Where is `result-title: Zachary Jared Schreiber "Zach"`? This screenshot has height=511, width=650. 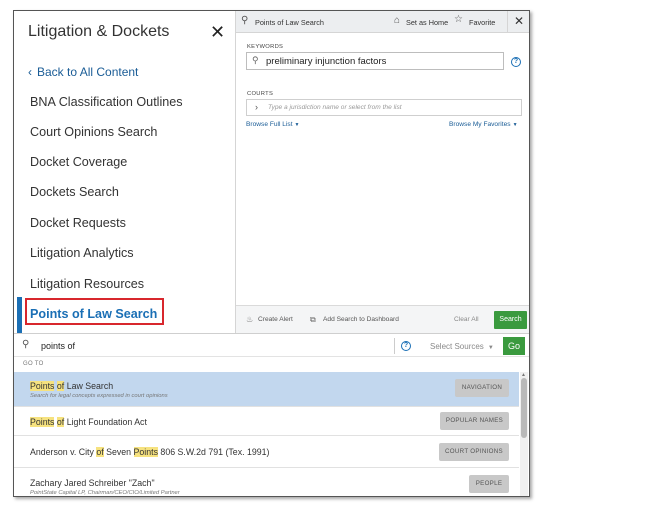 result-title: Zachary Jared Schreiber "Zach" is located at coordinates (92, 483).